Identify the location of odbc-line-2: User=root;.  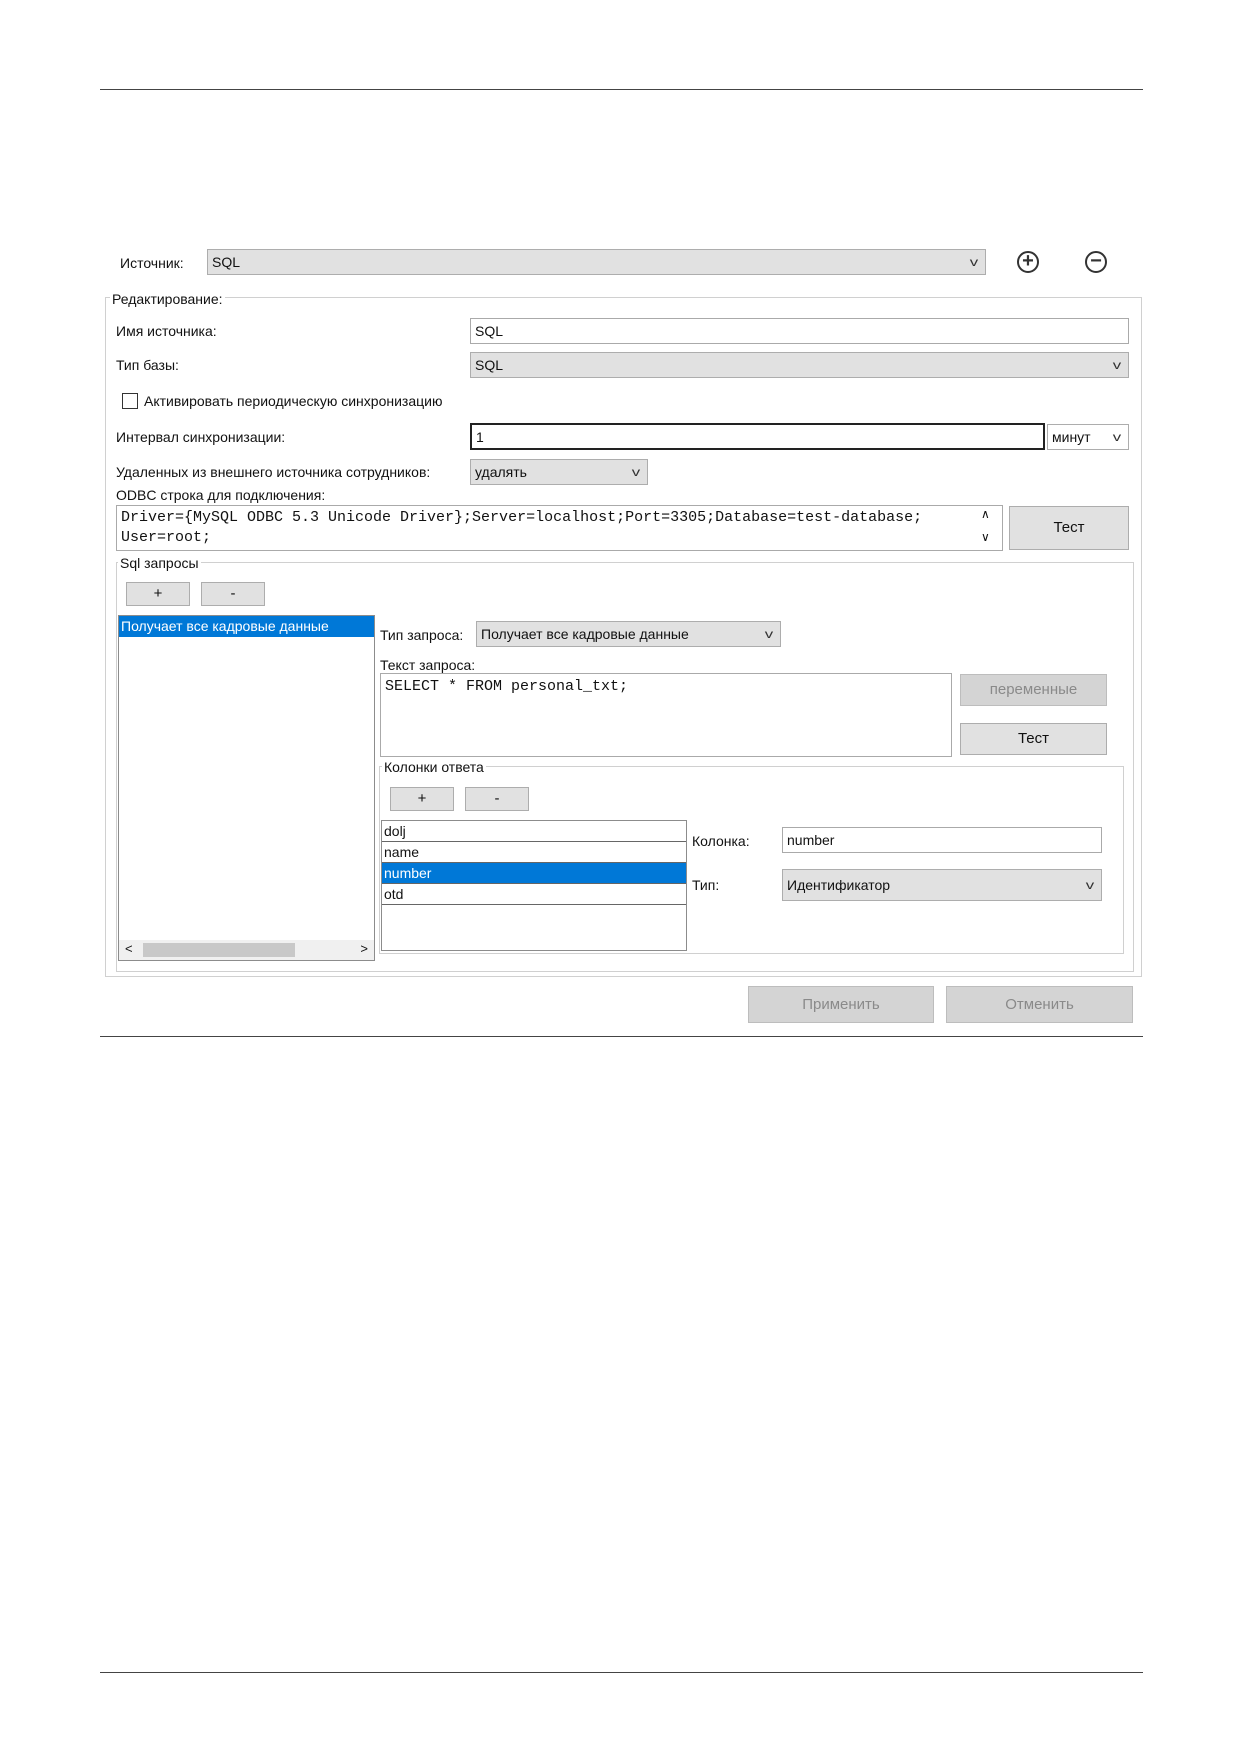
(166, 537).